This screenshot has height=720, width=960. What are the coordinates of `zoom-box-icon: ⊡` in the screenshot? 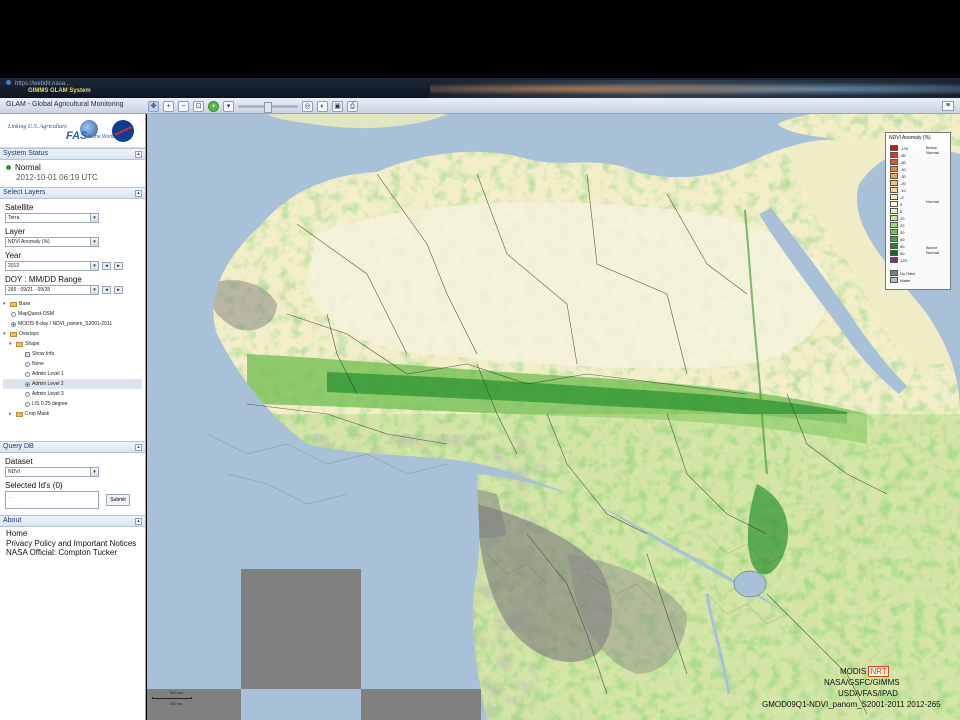 It's located at (198, 106).